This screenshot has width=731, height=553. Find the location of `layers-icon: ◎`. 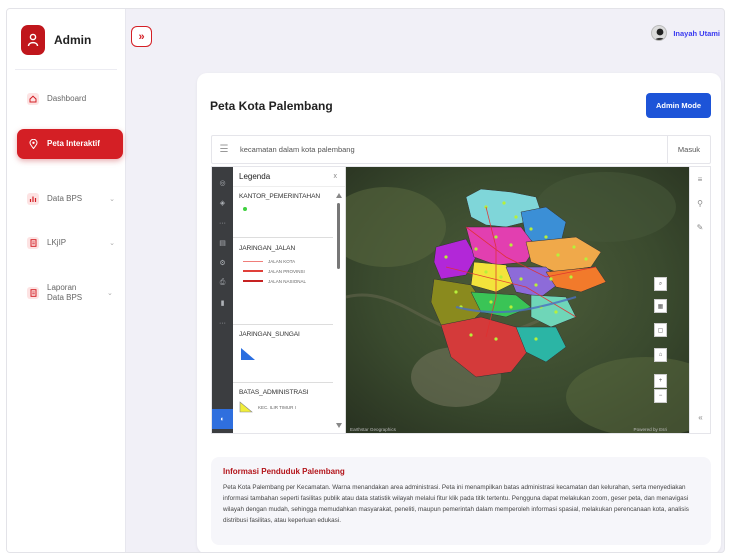

layers-icon: ◎ is located at coordinates (222, 183).